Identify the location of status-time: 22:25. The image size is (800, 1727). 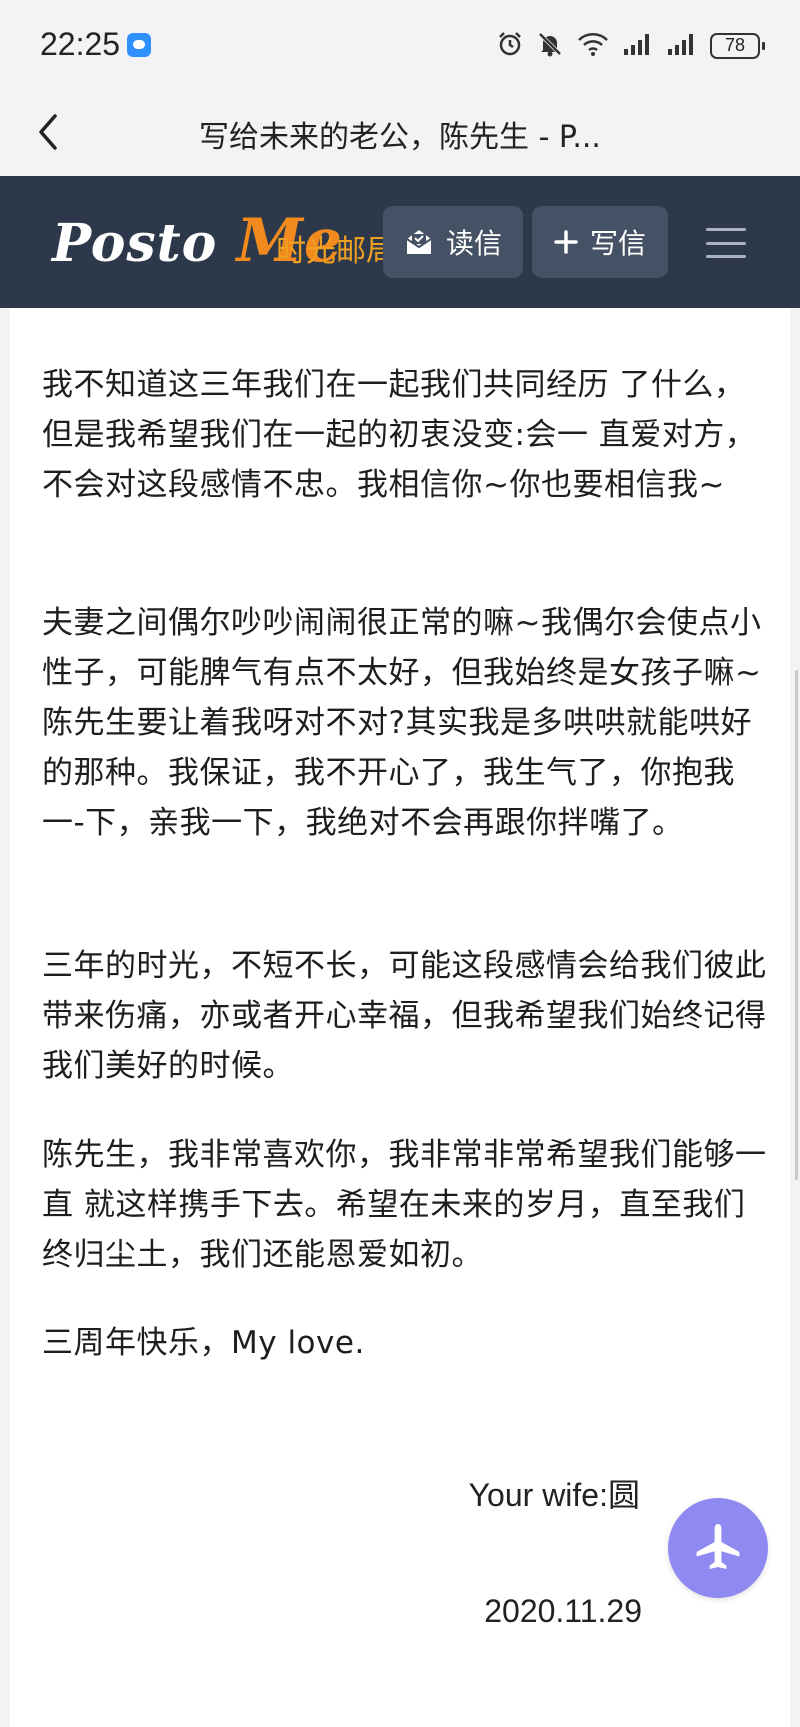
(80, 44).